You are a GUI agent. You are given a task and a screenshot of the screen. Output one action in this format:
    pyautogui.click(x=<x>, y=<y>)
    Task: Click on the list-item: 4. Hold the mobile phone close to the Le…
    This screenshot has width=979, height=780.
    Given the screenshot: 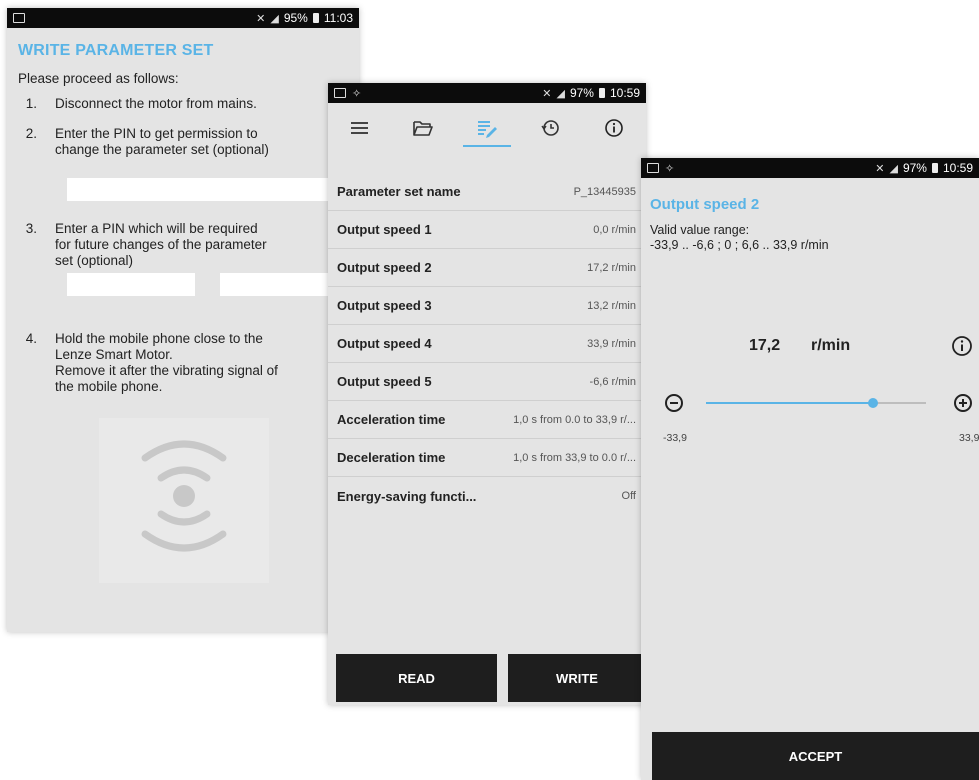 What is the action you would take?
    pyautogui.click(x=183, y=363)
    